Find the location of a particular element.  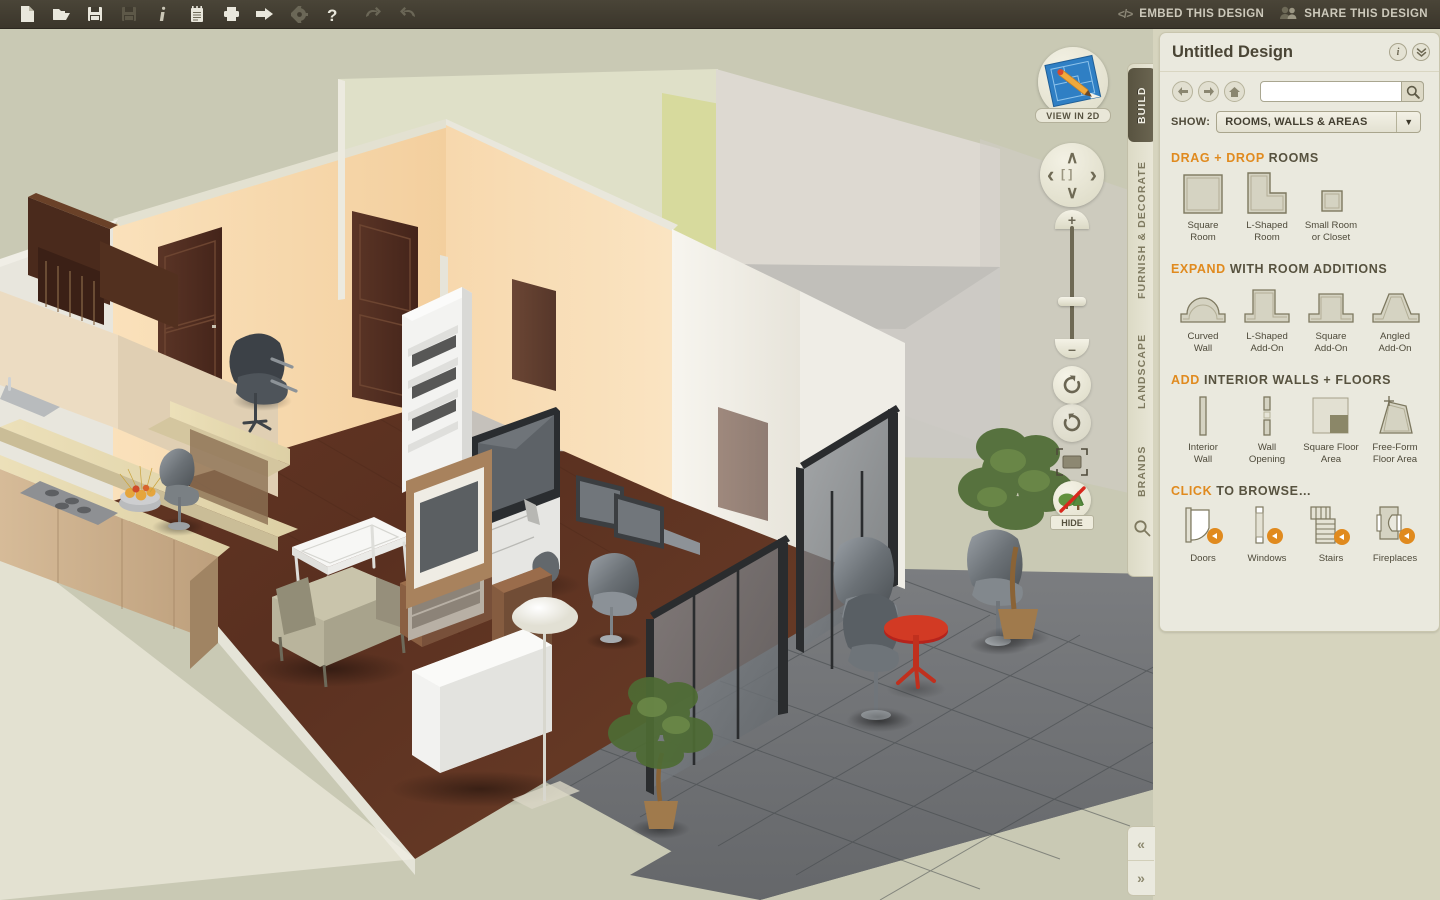

tile-square-room: Square Room is located at coordinates (1203, 207).